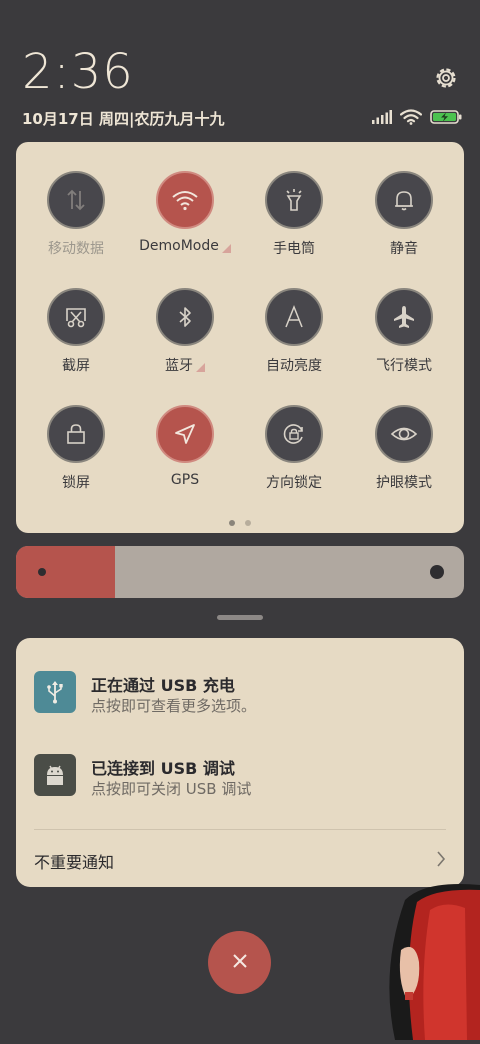 This screenshot has height=1044, width=480. What do you see at coordinates (179, 246) in the screenshot?
I see `tile-label: DemoMode` at bounding box center [179, 246].